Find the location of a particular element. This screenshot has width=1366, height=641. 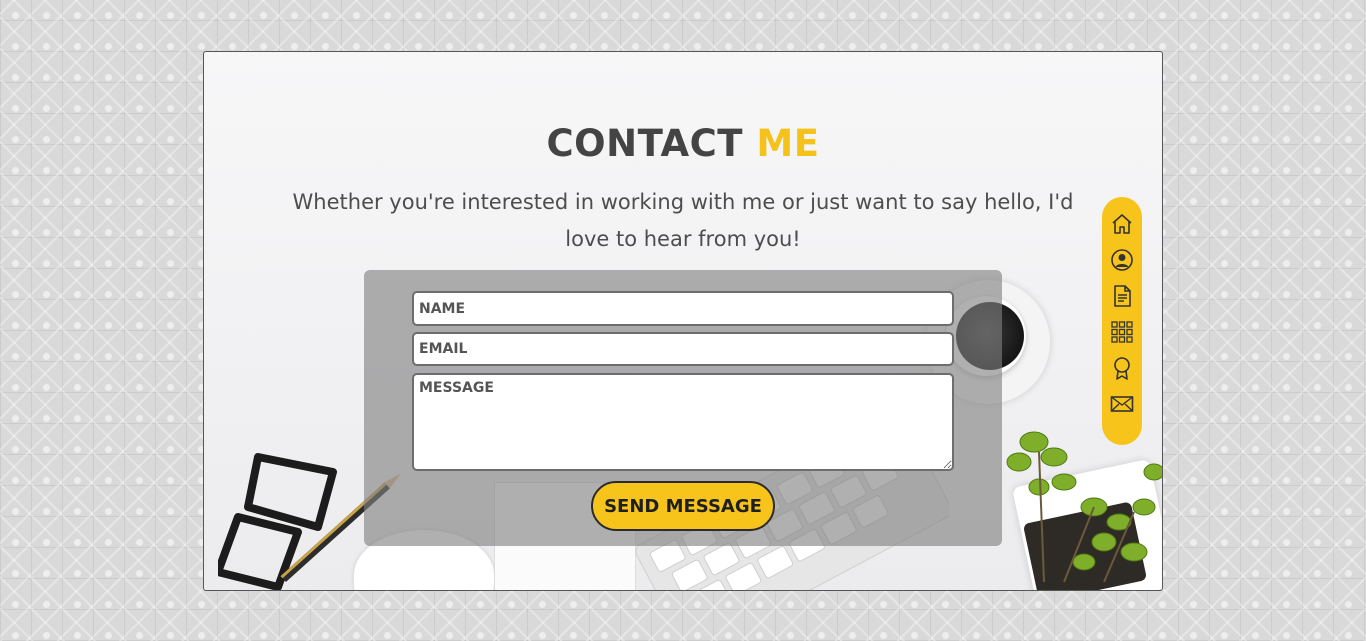

send-message-button: SEND MESSAGE is located at coordinates (683, 506).